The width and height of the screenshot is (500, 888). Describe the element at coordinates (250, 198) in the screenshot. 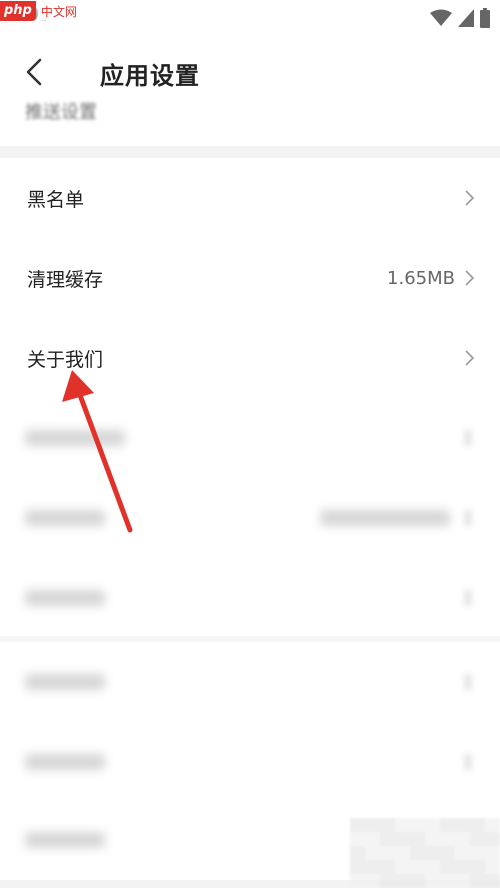

I see `settings-row-blacklist: 黑名单` at that location.